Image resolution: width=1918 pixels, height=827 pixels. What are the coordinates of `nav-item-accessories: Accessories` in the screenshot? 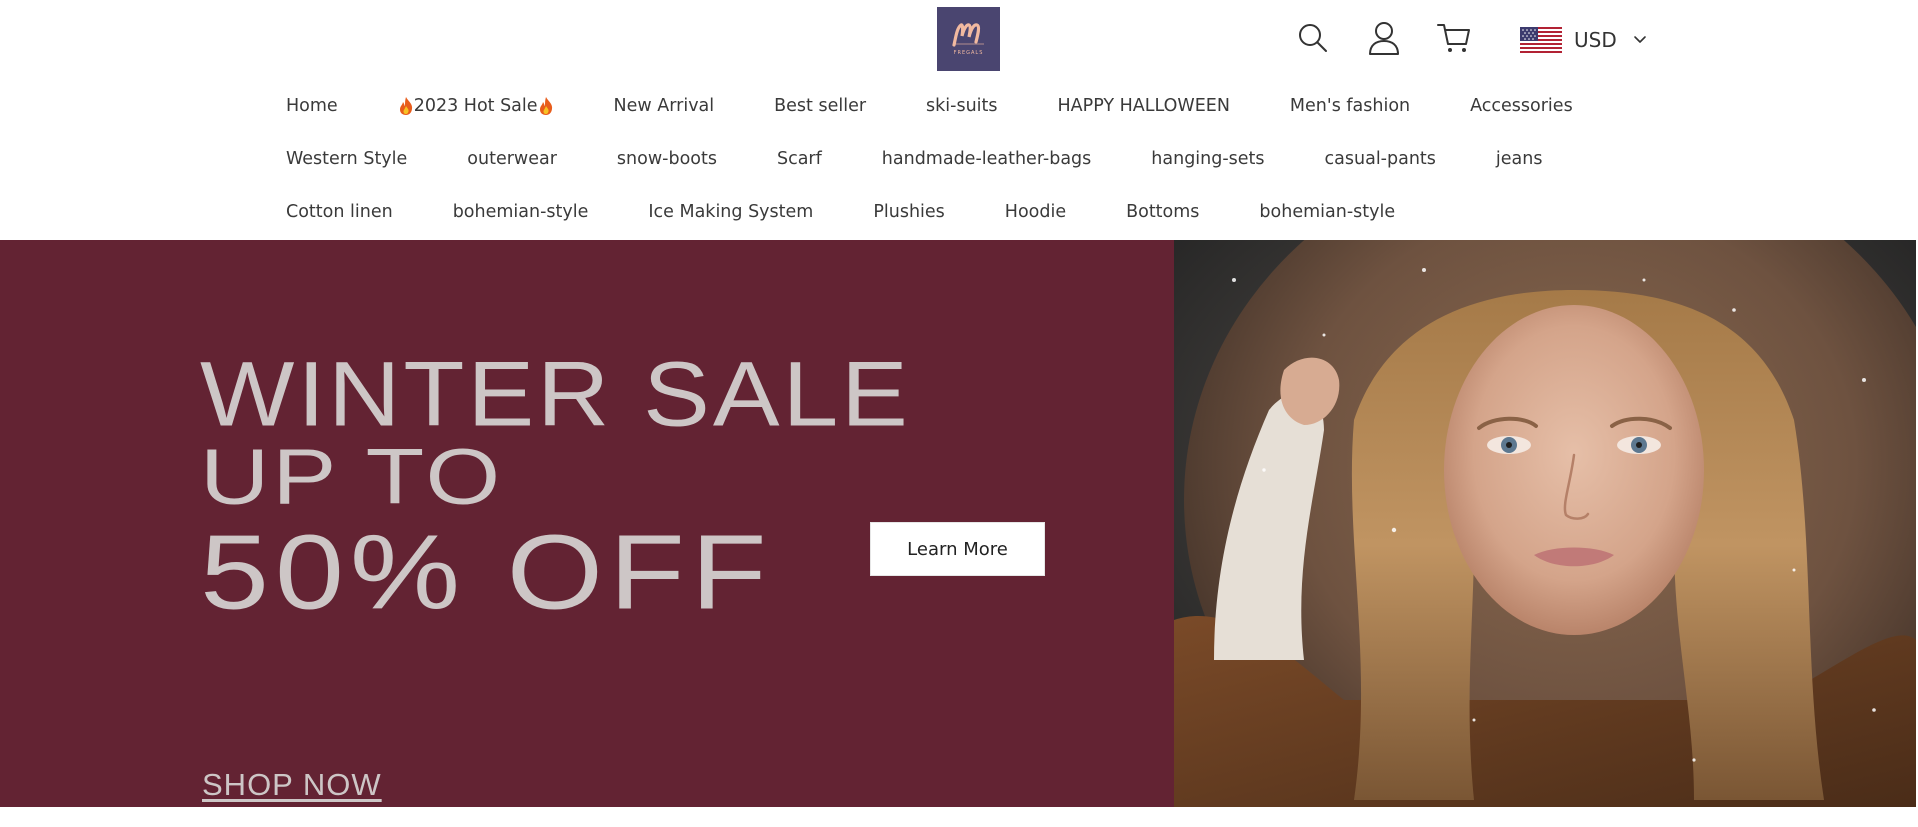 It's located at (1521, 106).